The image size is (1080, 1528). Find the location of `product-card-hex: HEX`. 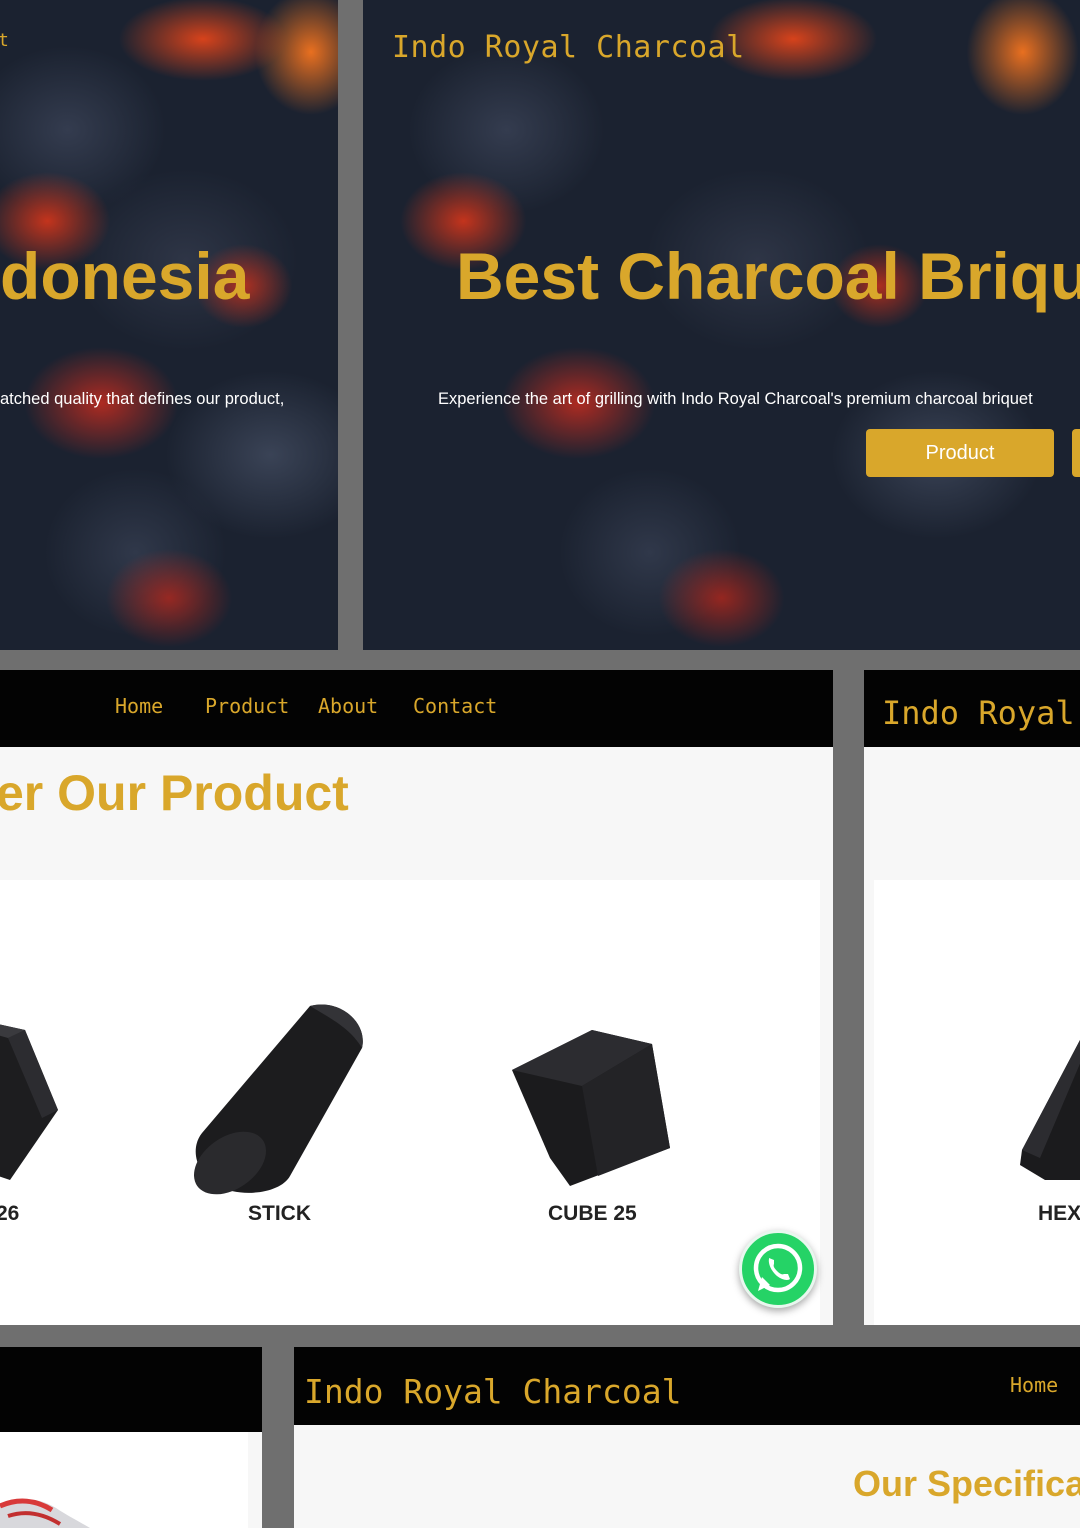

product-card-hex: HEX is located at coordinates (977, 1102).